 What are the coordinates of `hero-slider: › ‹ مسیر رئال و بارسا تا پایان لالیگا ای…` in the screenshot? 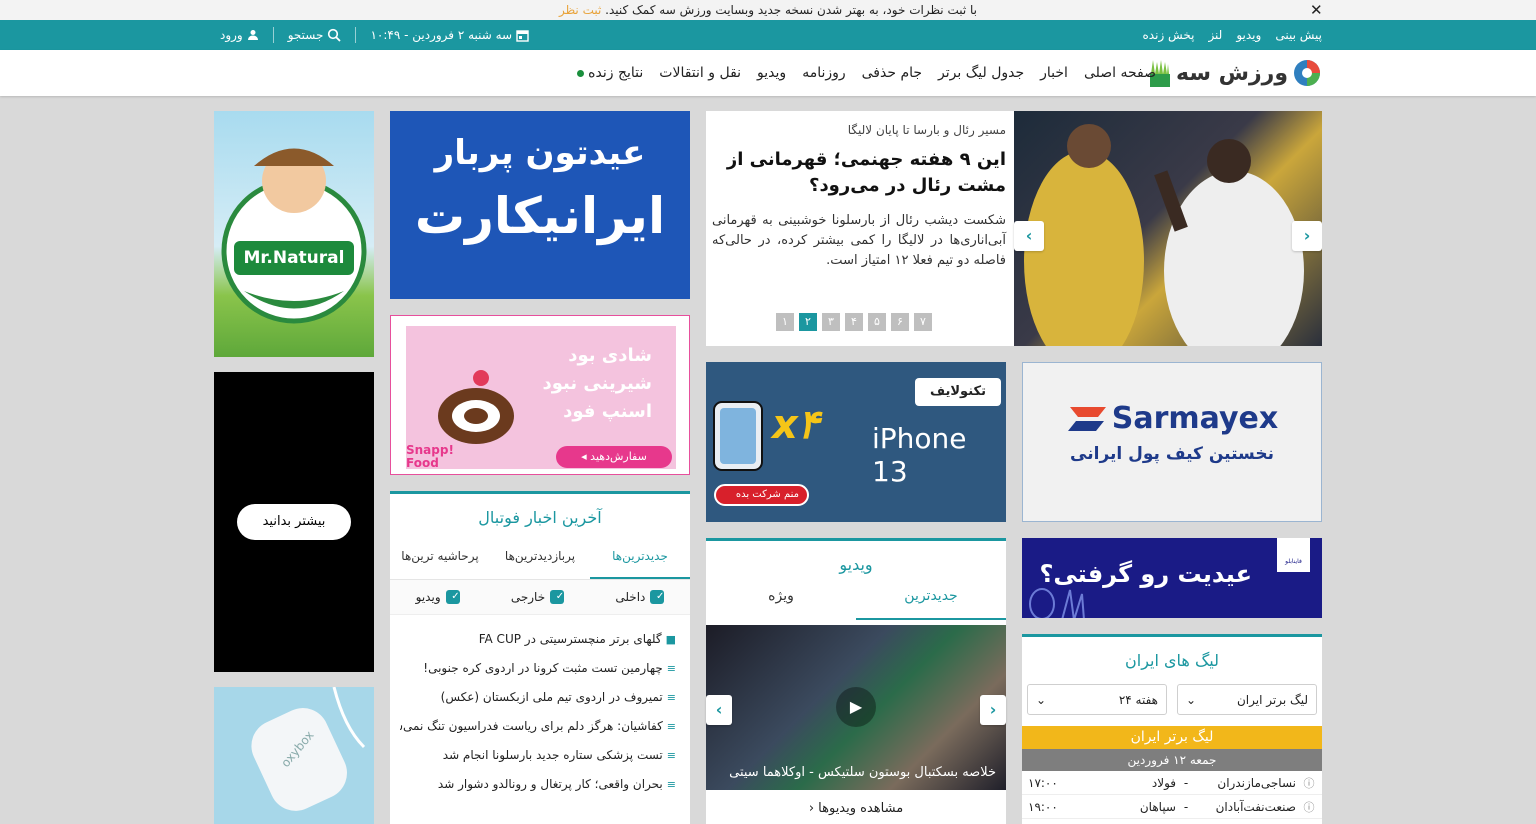 It's located at (1014, 228).